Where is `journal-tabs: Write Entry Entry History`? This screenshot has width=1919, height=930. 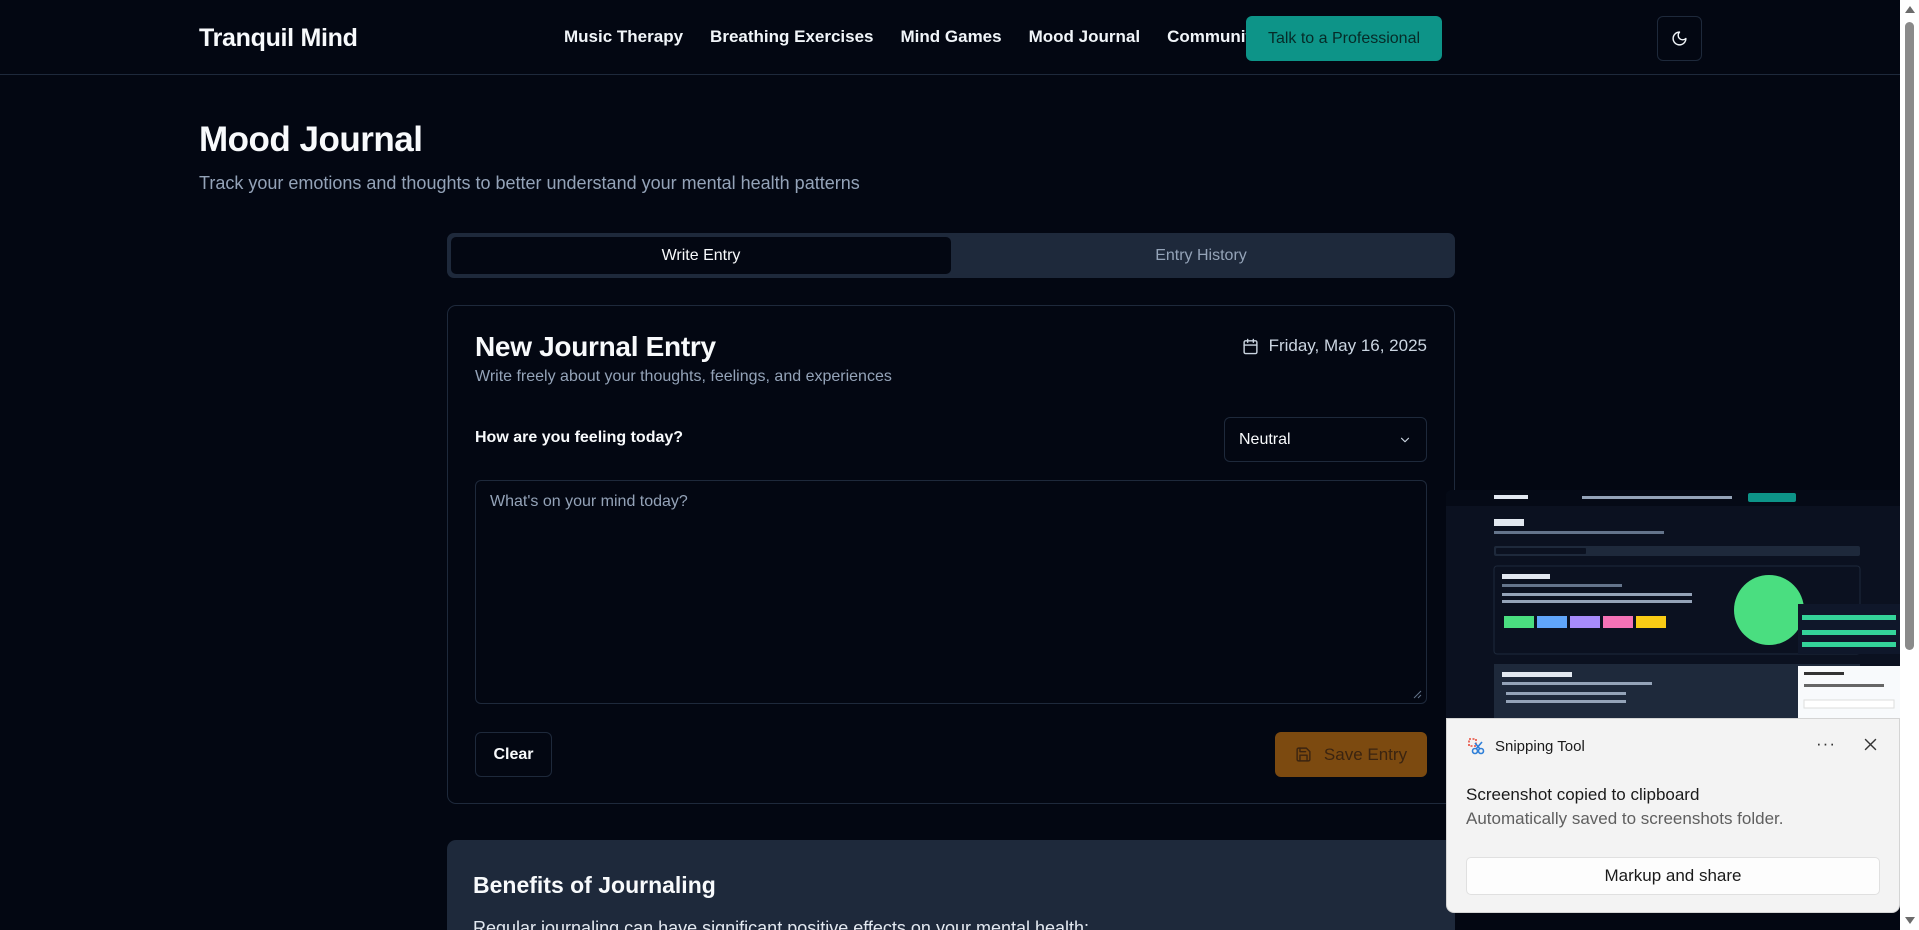 journal-tabs: Write Entry Entry History is located at coordinates (951, 255).